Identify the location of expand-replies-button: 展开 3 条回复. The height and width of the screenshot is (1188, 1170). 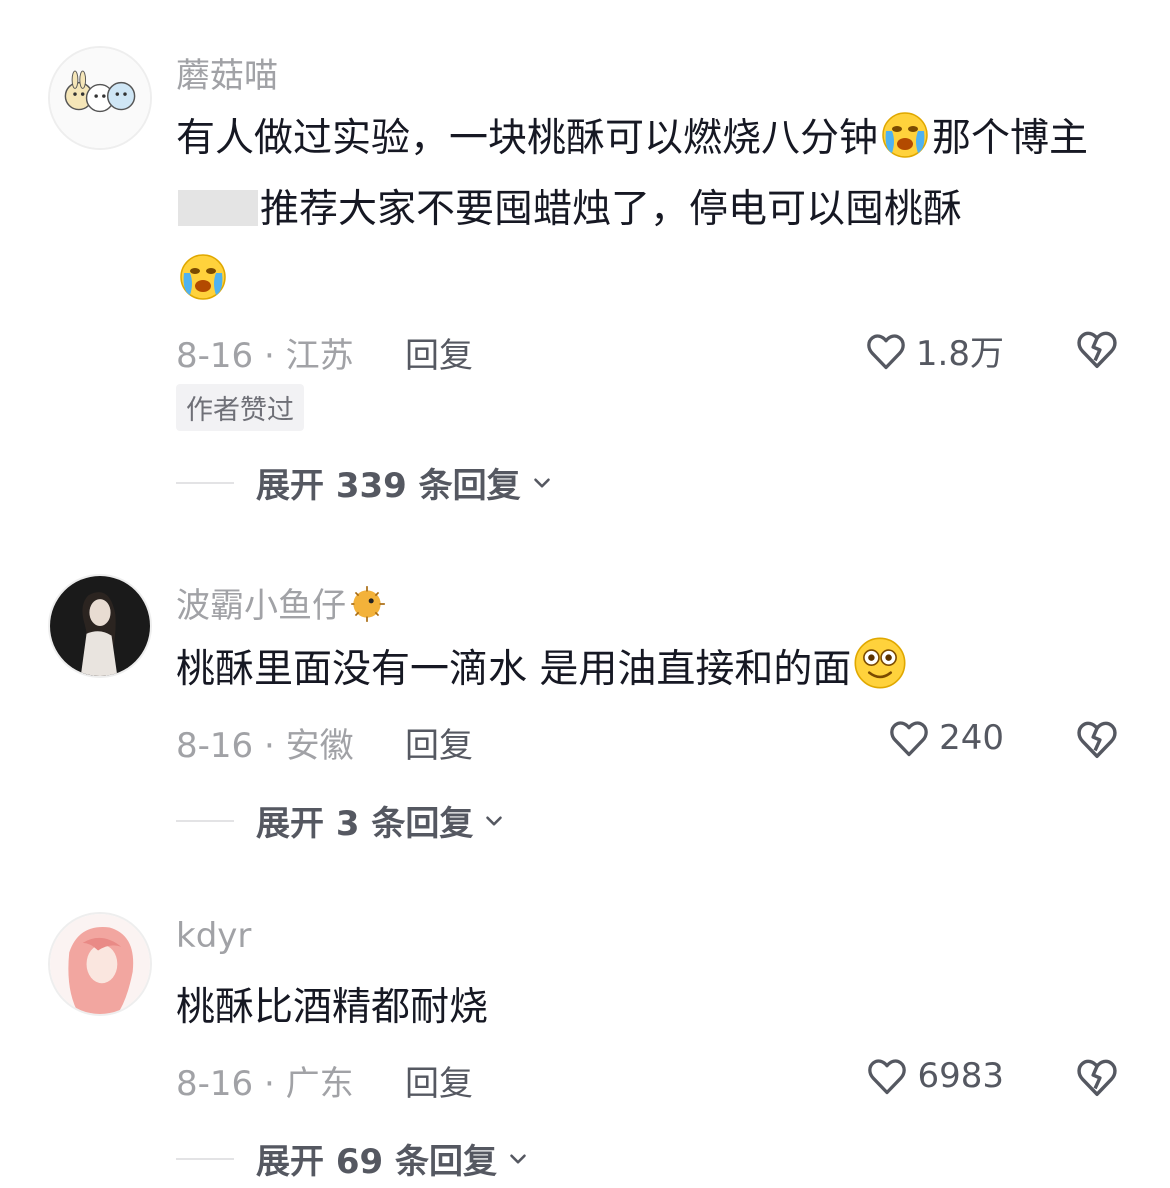
(341, 820).